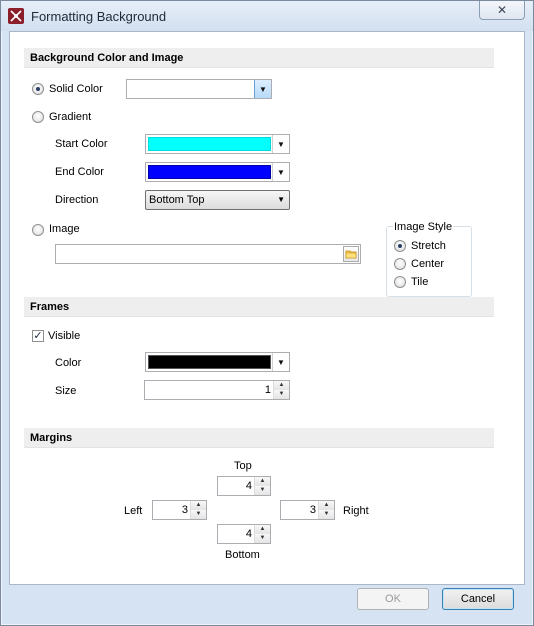  Describe the element at coordinates (248, 486) in the screenshot. I see `margin-top-value: 4` at that location.